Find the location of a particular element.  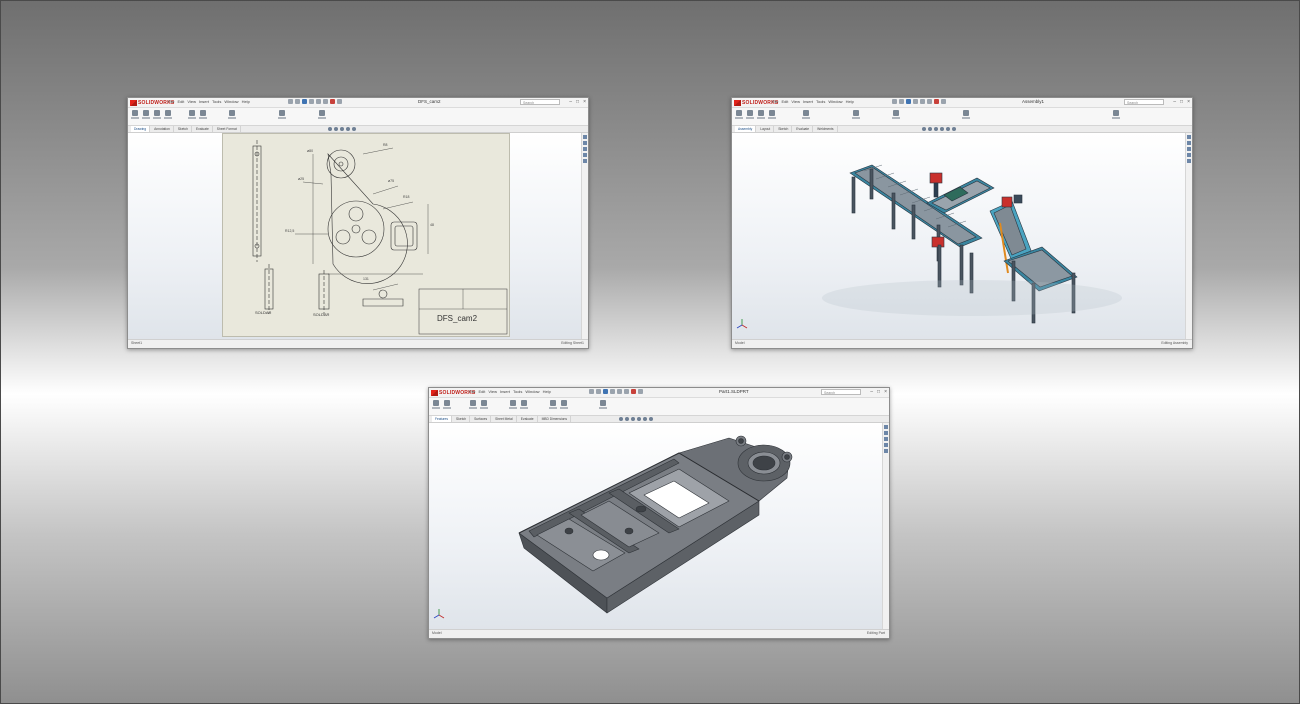

minimize-icon: – is located at coordinates (570, 102).